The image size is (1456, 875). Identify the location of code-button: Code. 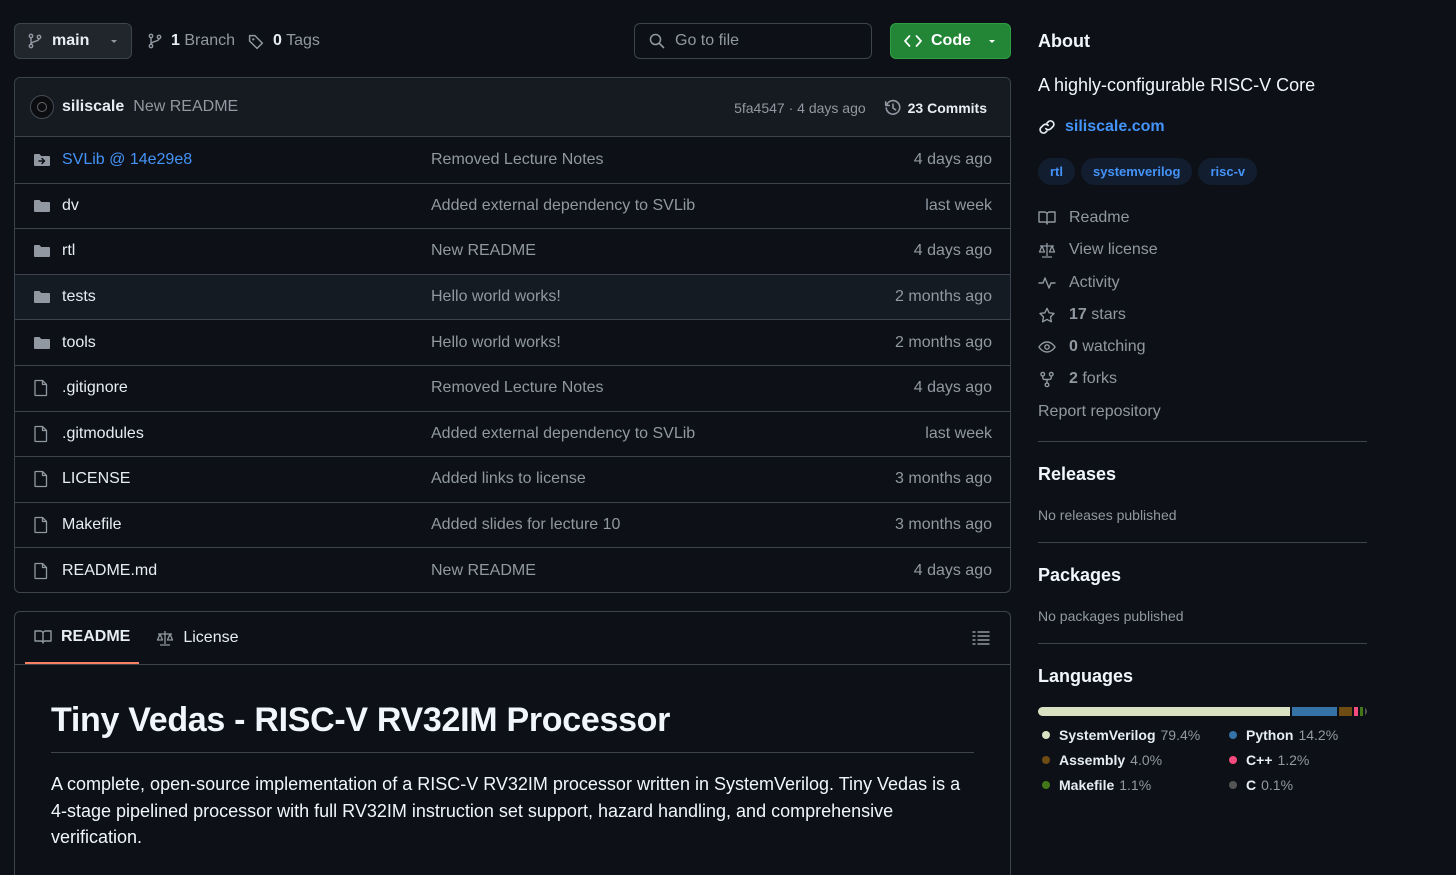
(950, 41).